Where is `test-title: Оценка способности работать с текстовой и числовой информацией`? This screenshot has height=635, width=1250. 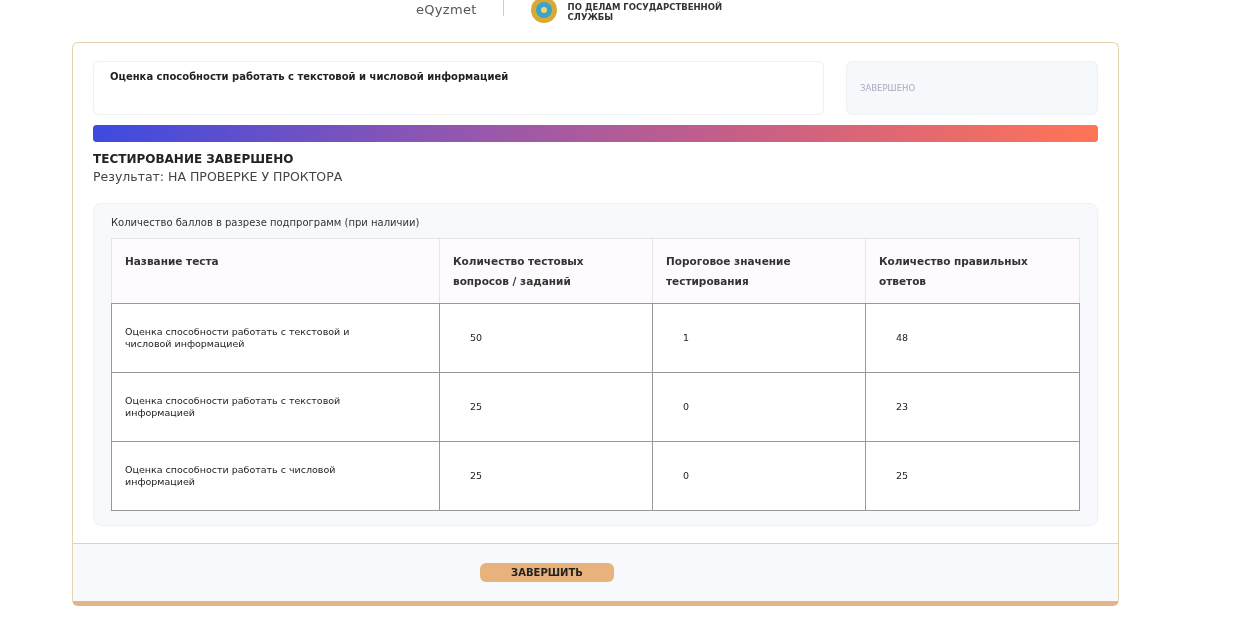 test-title: Оценка способности работать с текстовой и числовой информацией is located at coordinates (458, 88).